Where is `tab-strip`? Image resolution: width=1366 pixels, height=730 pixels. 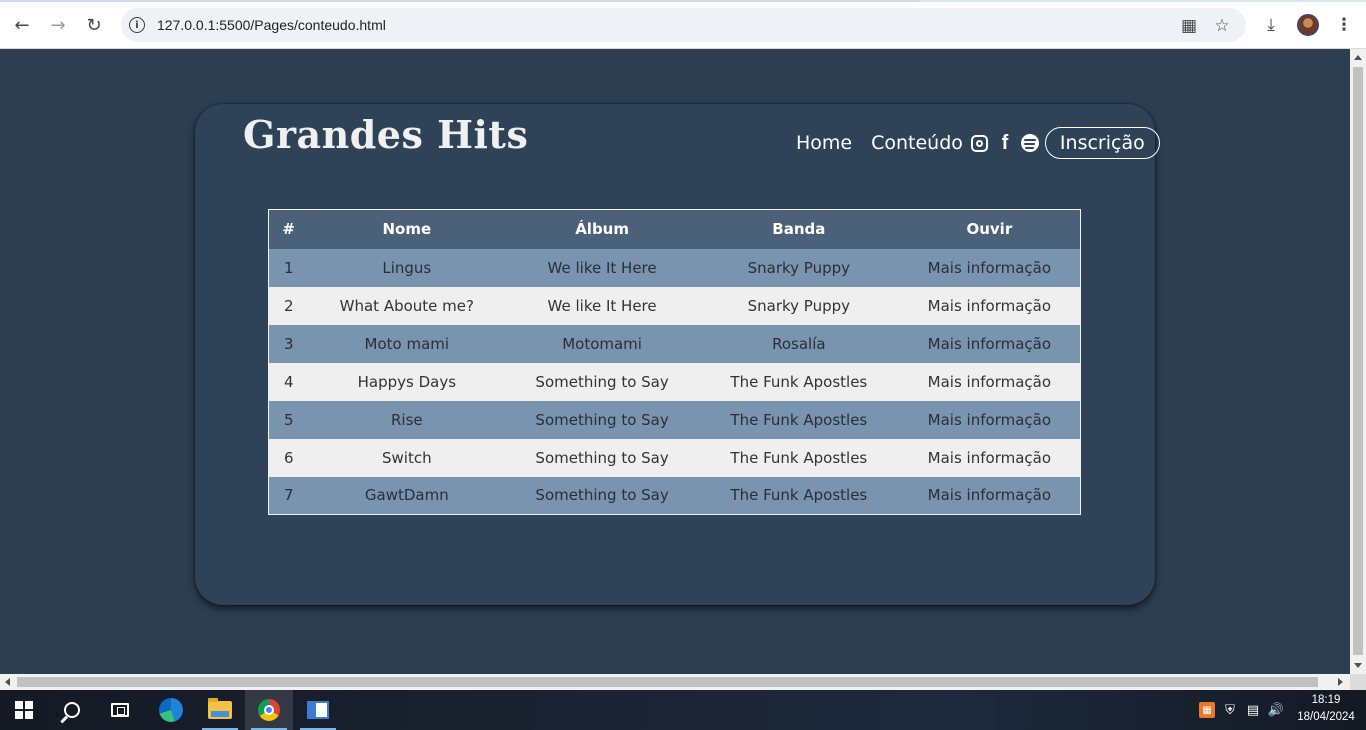
tab-strip is located at coordinates (683, 1).